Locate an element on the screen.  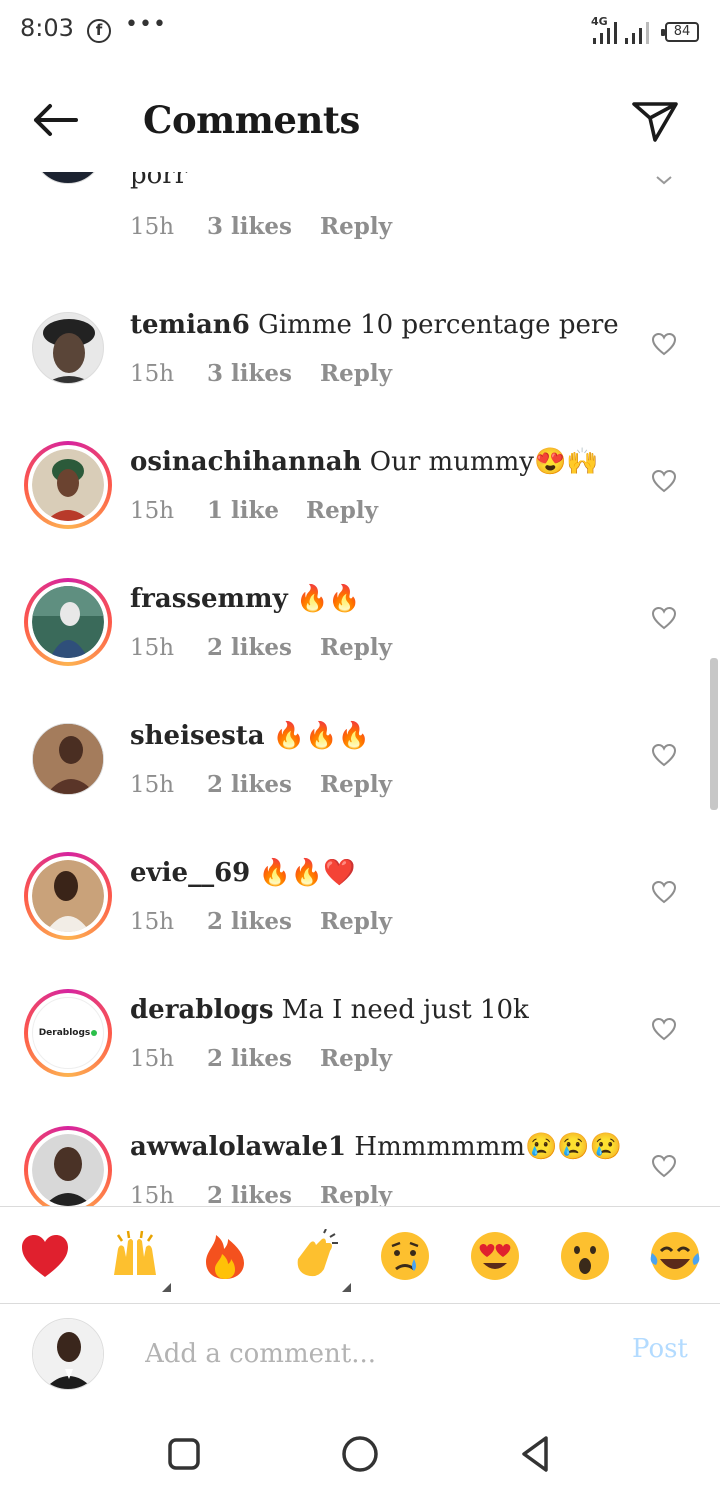
battery-icon: 84 is located at coordinates (680, 32).